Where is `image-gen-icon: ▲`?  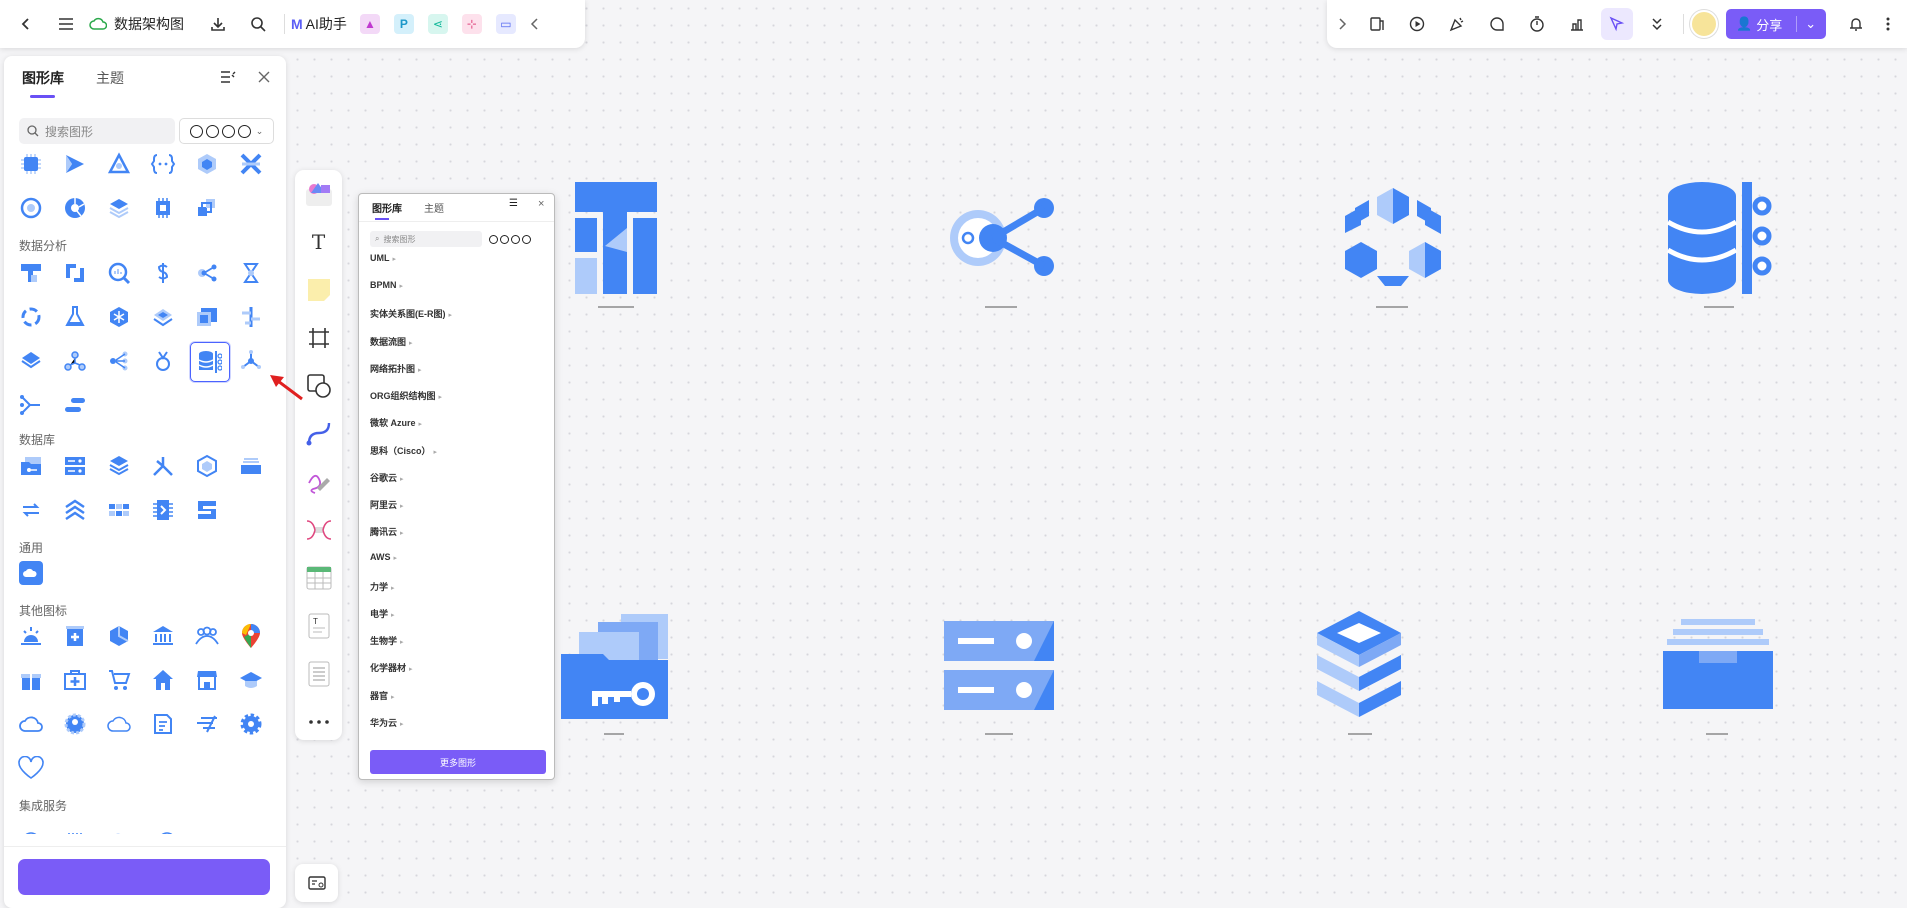 image-gen-icon: ▲ is located at coordinates (369, 24).